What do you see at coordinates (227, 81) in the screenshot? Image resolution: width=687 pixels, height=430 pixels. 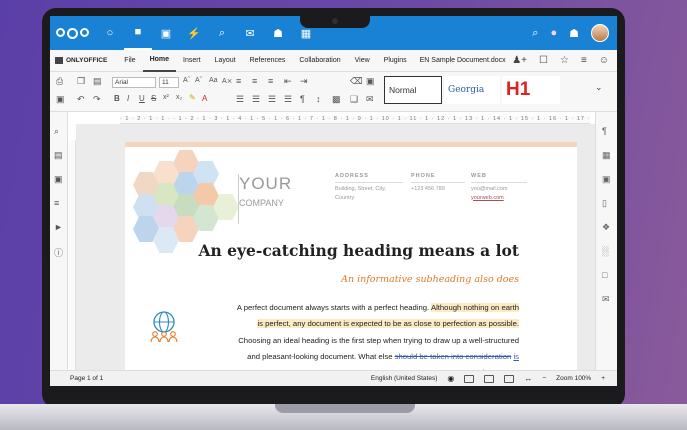 I see `clear-style-icon: A⨯` at bounding box center [227, 81].